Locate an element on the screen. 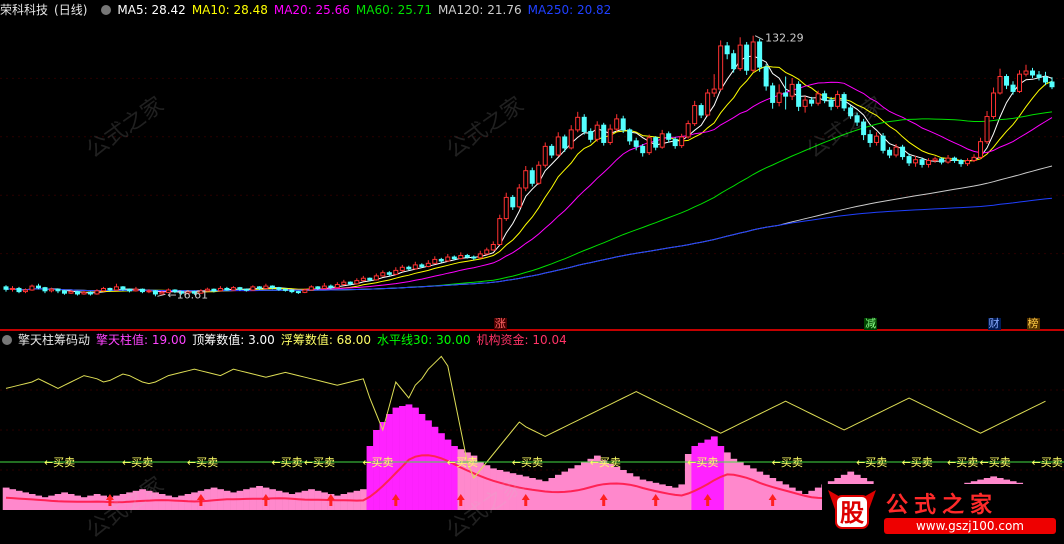 The height and width of the screenshot is (544, 1064). event-tag-0: 涨 is located at coordinates (500, 324).